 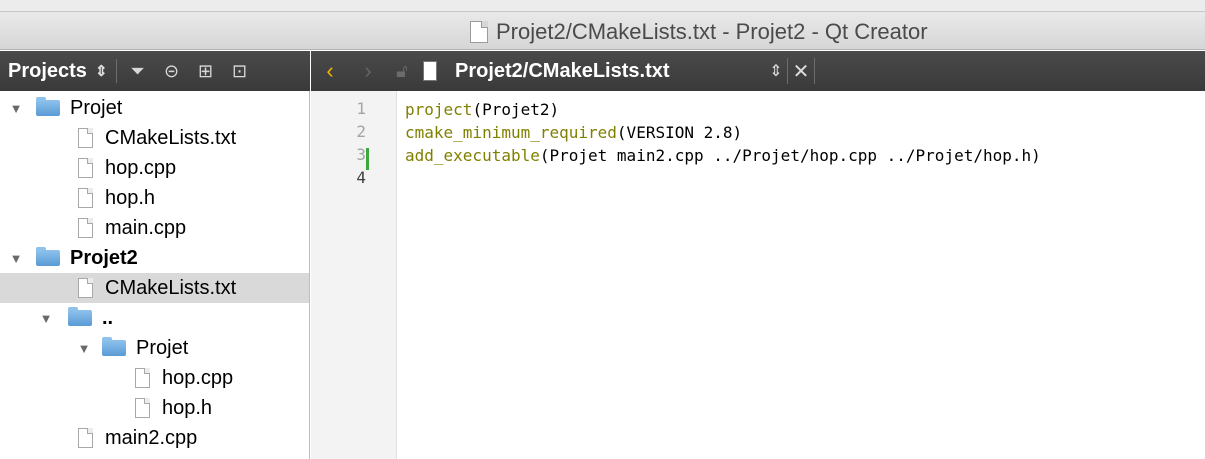 What do you see at coordinates (679, 132) in the screenshot?
I see `cmake-args: (VERSION 2.8)` at bounding box center [679, 132].